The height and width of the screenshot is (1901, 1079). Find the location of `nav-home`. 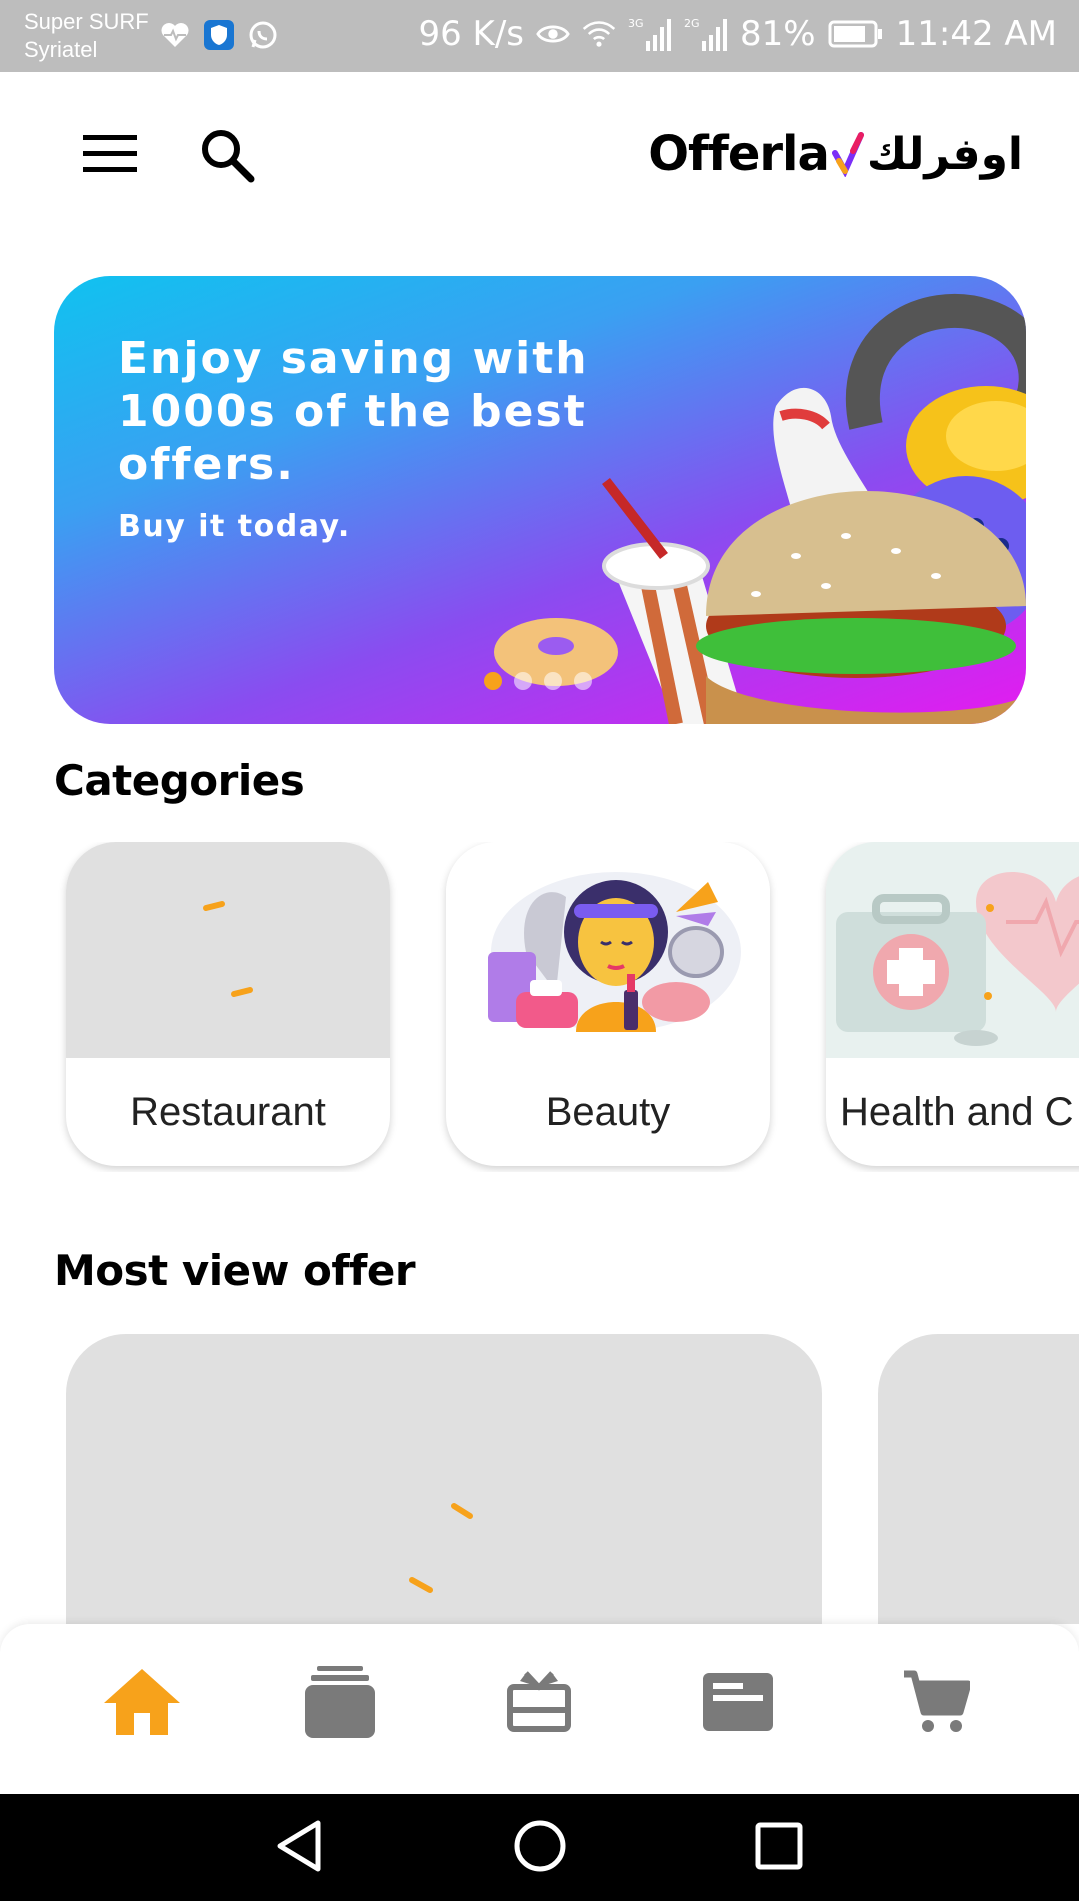

nav-home is located at coordinates (142, 1704).